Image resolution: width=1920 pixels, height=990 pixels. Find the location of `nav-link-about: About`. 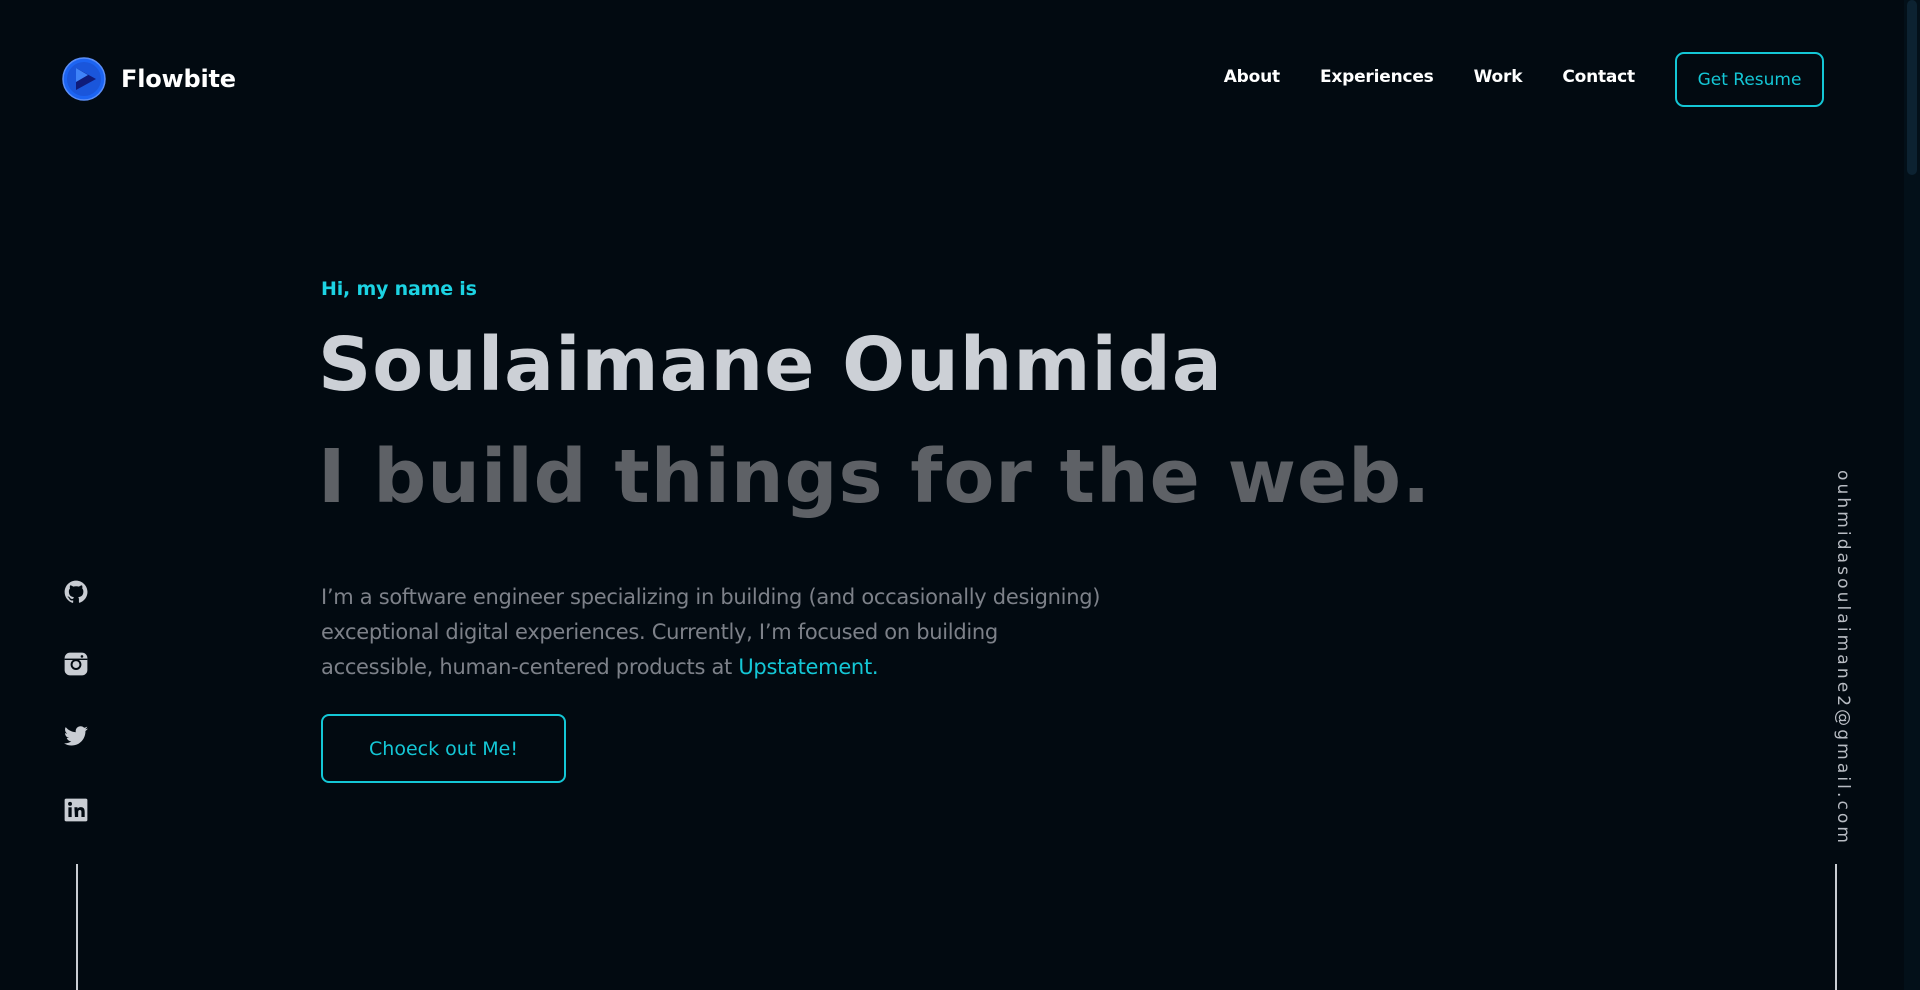

nav-link-about: About is located at coordinates (1252, 77).